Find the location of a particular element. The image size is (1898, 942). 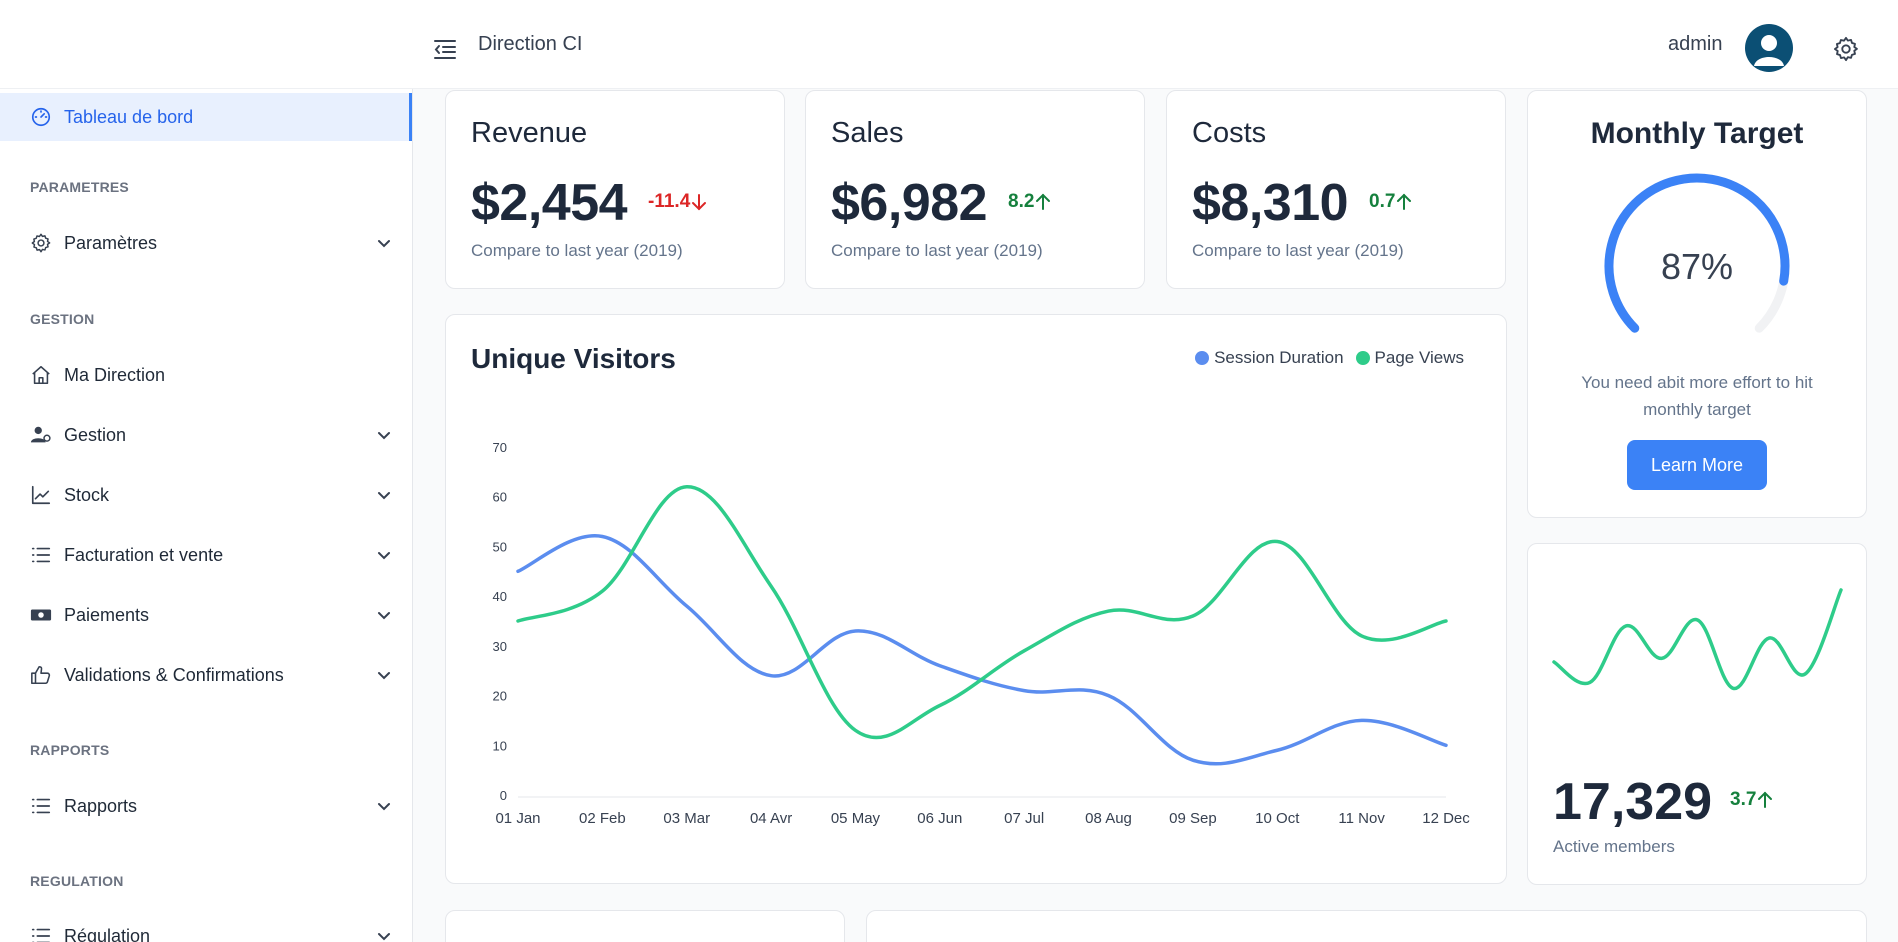

sidebar-item-regulation: Régulation is located at coordinates (206, 927).